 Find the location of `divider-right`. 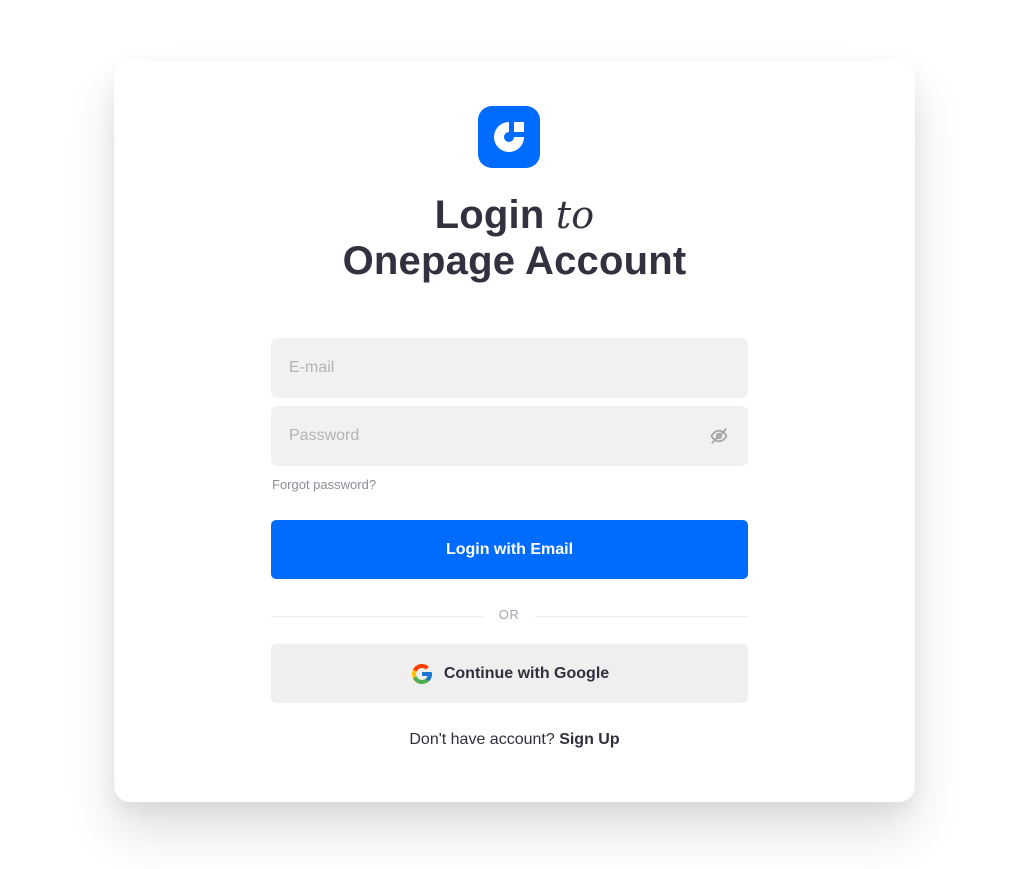

divider-right is located at coordinates (641, 616).